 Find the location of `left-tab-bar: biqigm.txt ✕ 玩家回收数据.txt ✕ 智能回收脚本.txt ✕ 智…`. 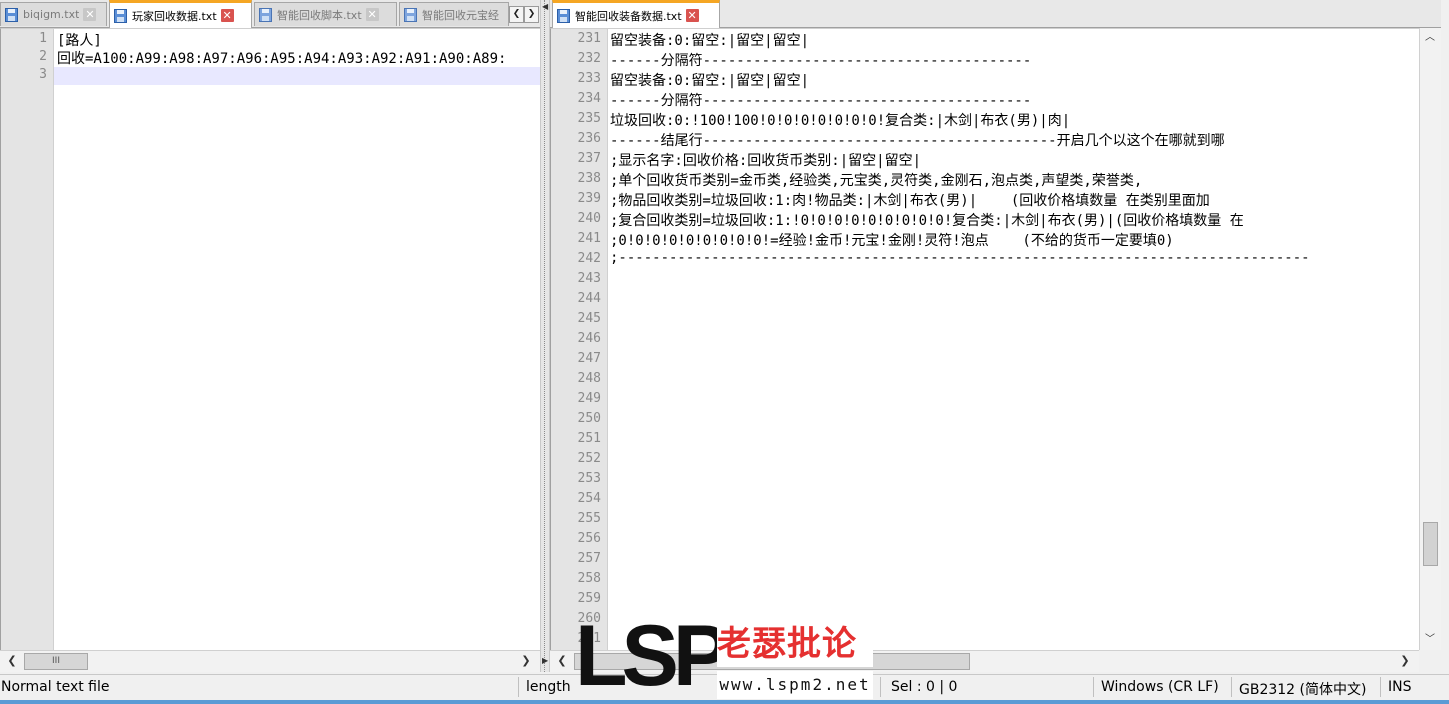

left-tab-bar: biqigm.txt ✕ 玩家回收数据.txt ✕ 智能回收脚本.txt ✕ 智… is located at coordinates (270, 14).